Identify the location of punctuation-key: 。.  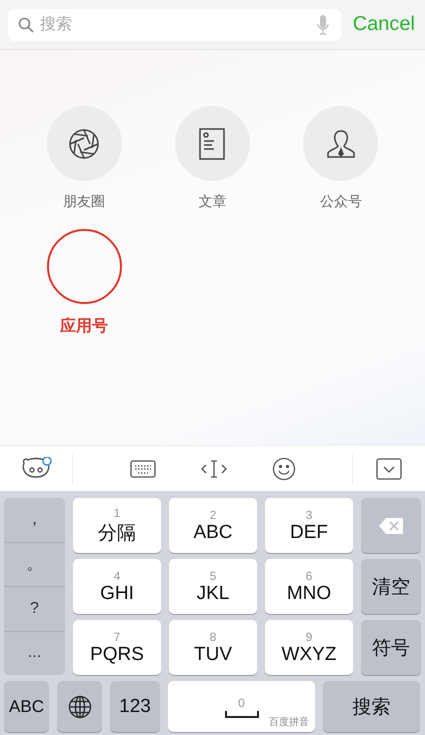
(34, 564).